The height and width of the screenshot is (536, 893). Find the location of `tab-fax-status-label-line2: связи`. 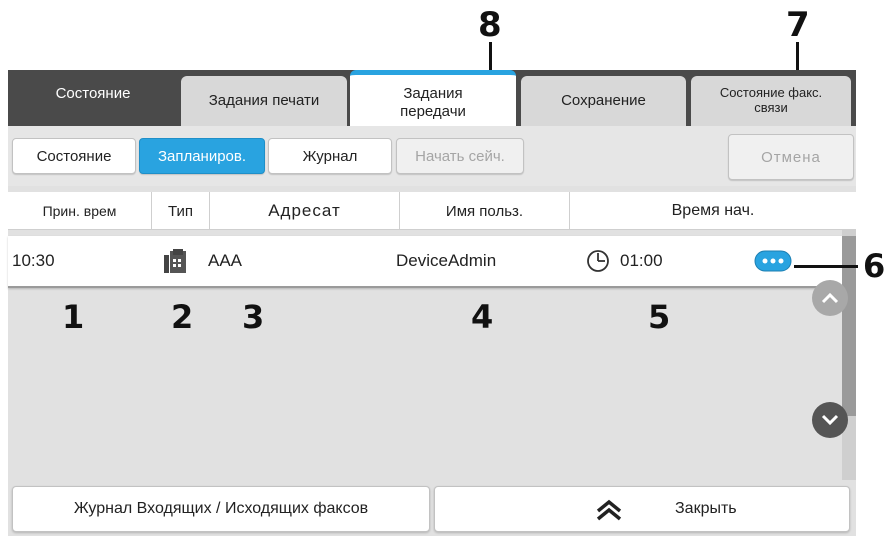

tab-fax-status-label-line2: связи is located at coordinates (771, 107).